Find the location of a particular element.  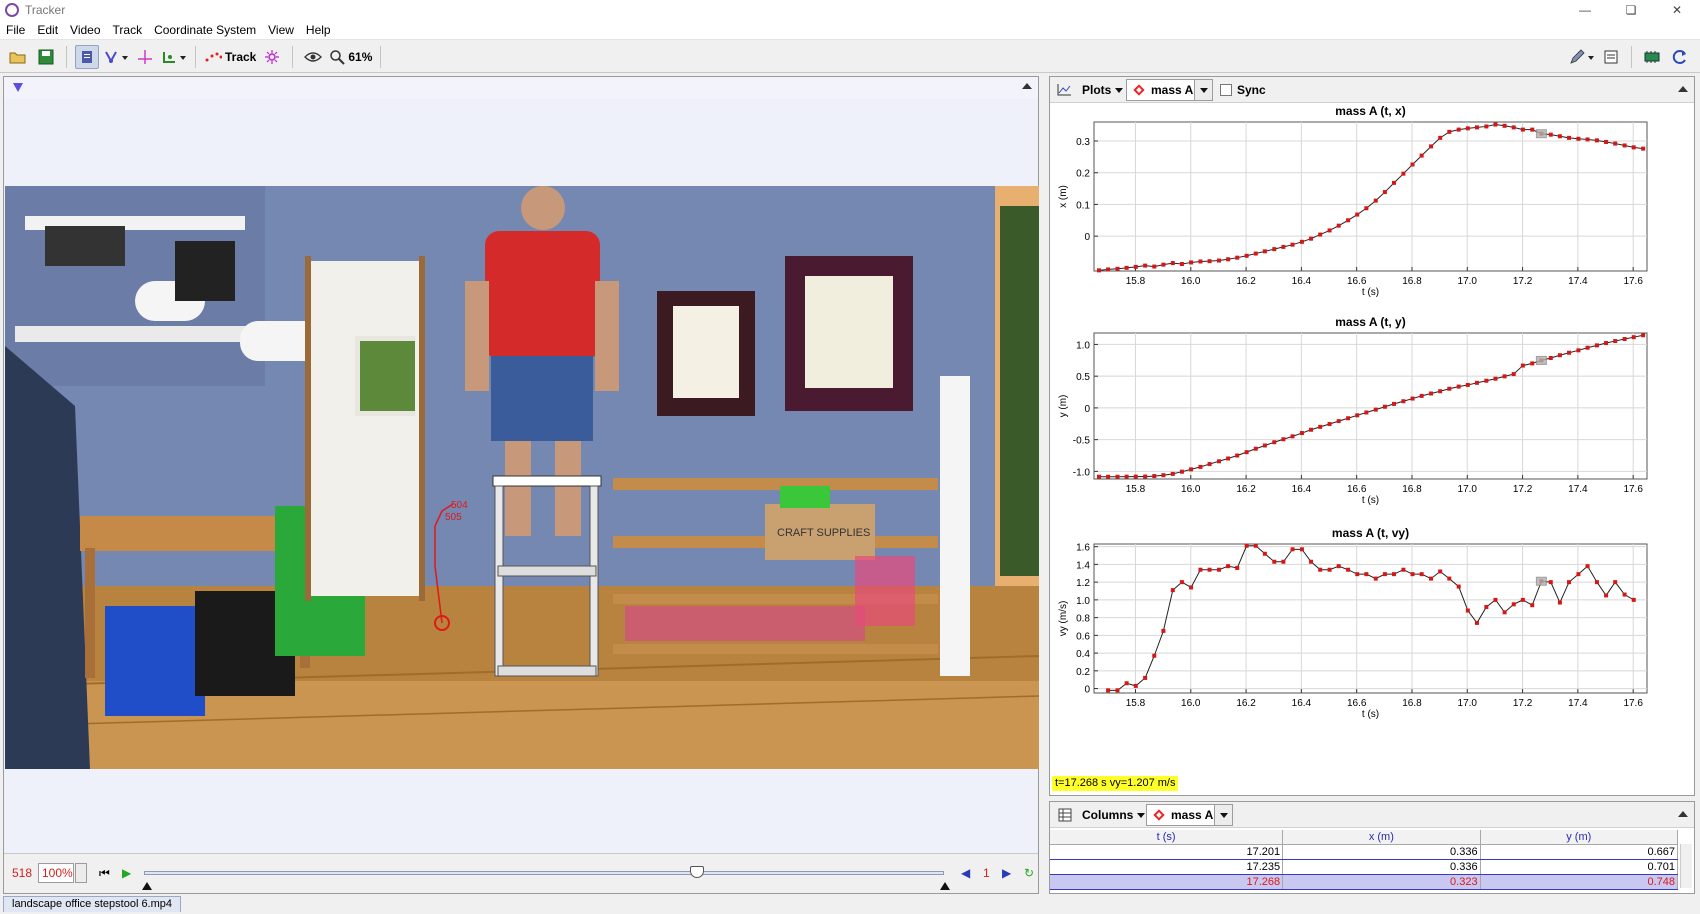

start-trim-marker is located at coordinates (147, 886).